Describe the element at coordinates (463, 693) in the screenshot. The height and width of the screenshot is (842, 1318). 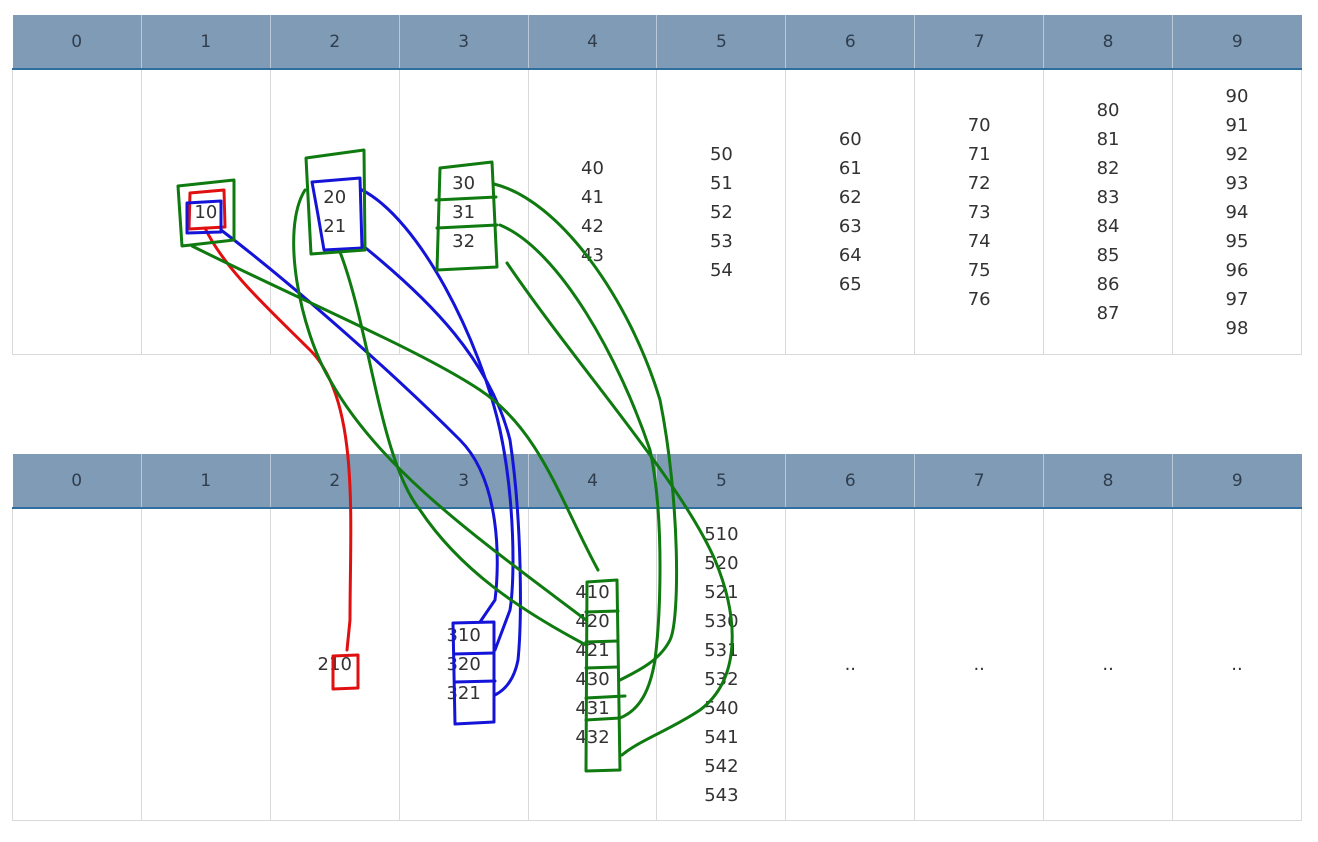
I see `cell-value: 321` at that location.